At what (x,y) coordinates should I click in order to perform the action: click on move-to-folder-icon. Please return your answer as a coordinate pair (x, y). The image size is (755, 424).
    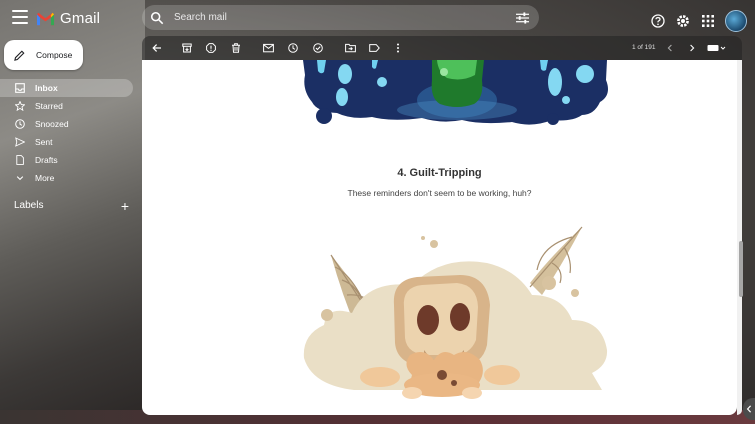
    Looking at the image, I should click on (350, 47).